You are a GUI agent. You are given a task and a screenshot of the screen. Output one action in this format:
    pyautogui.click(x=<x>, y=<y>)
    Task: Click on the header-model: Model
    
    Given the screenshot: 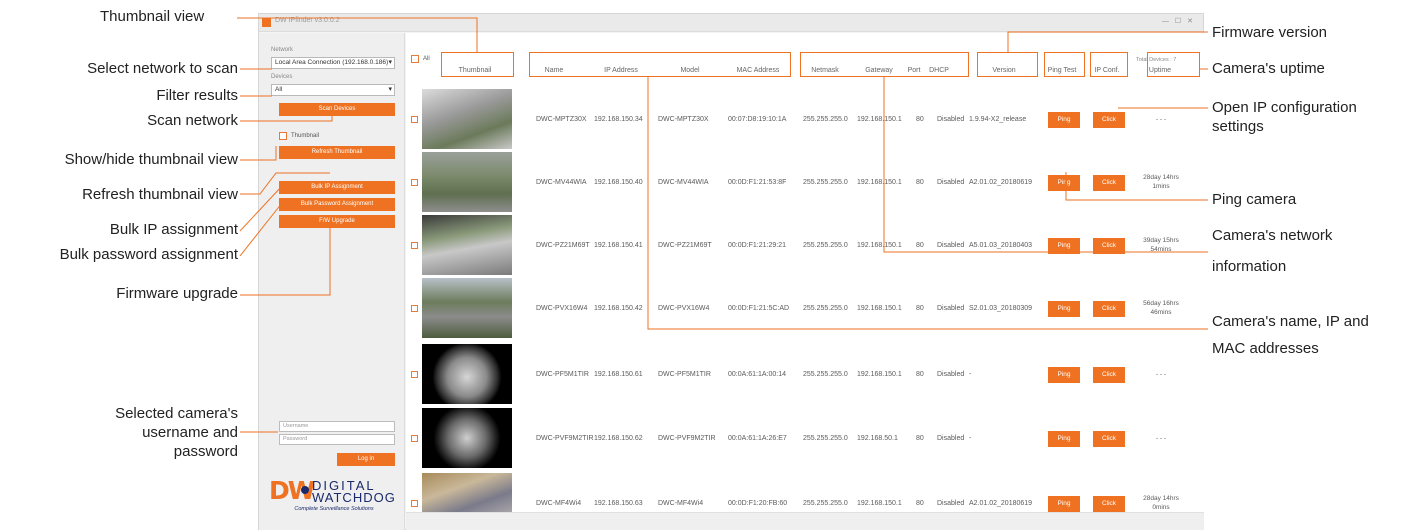 What is the action you would take?
    pyautogui.click(x=690, y=70)
    